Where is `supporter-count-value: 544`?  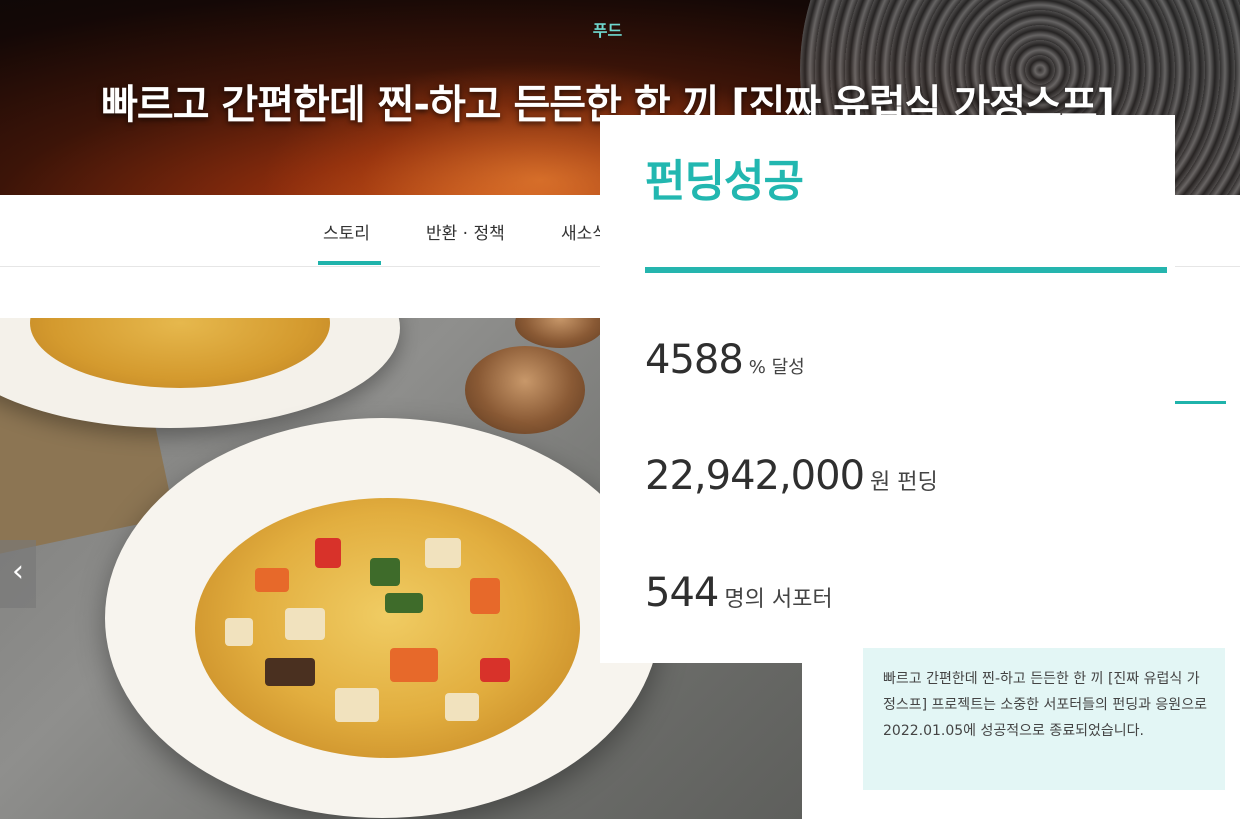 supporter-count-value: 544 is located at coordinates (682, 593).